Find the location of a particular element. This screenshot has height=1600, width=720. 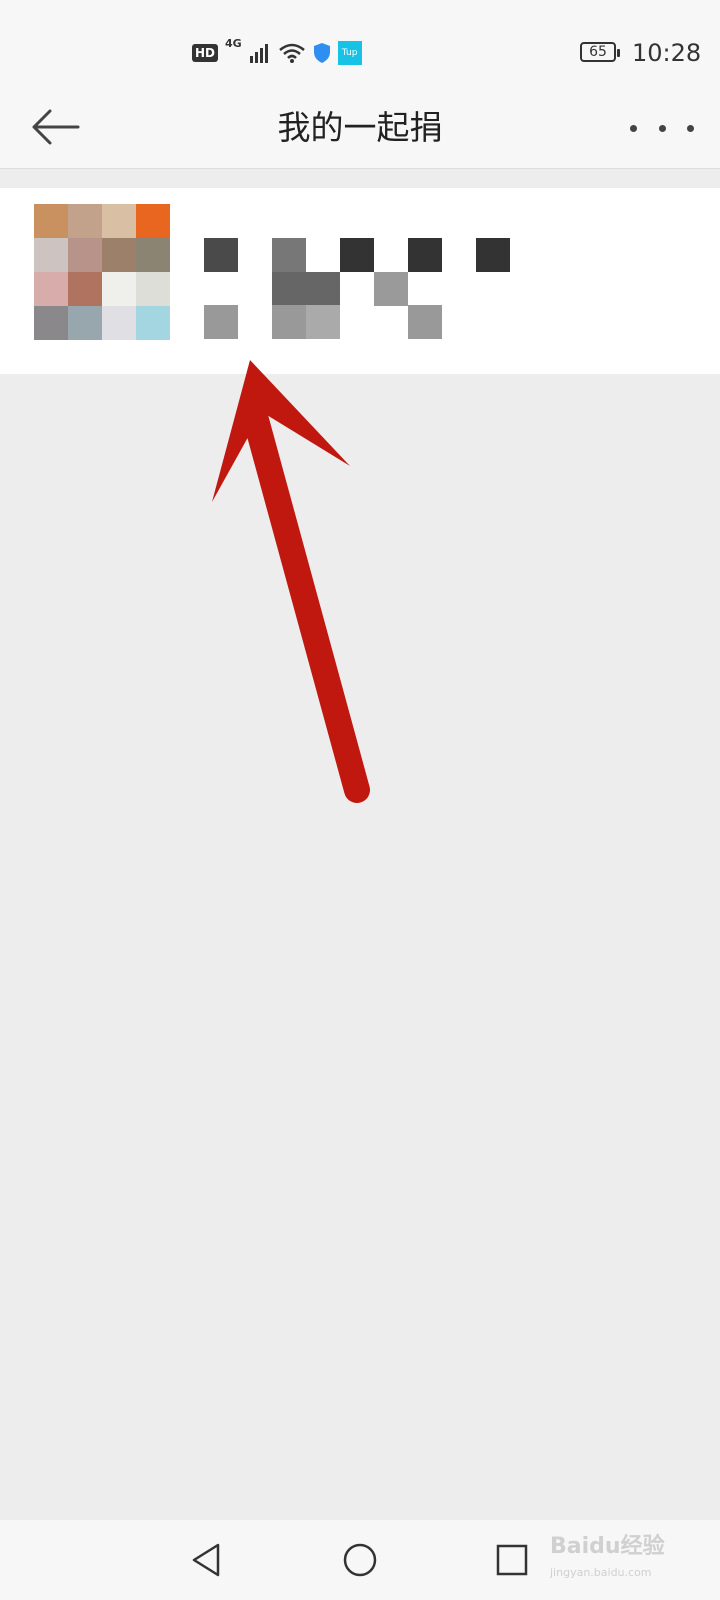

nav-back-button is located at coordinates (206, 1560).